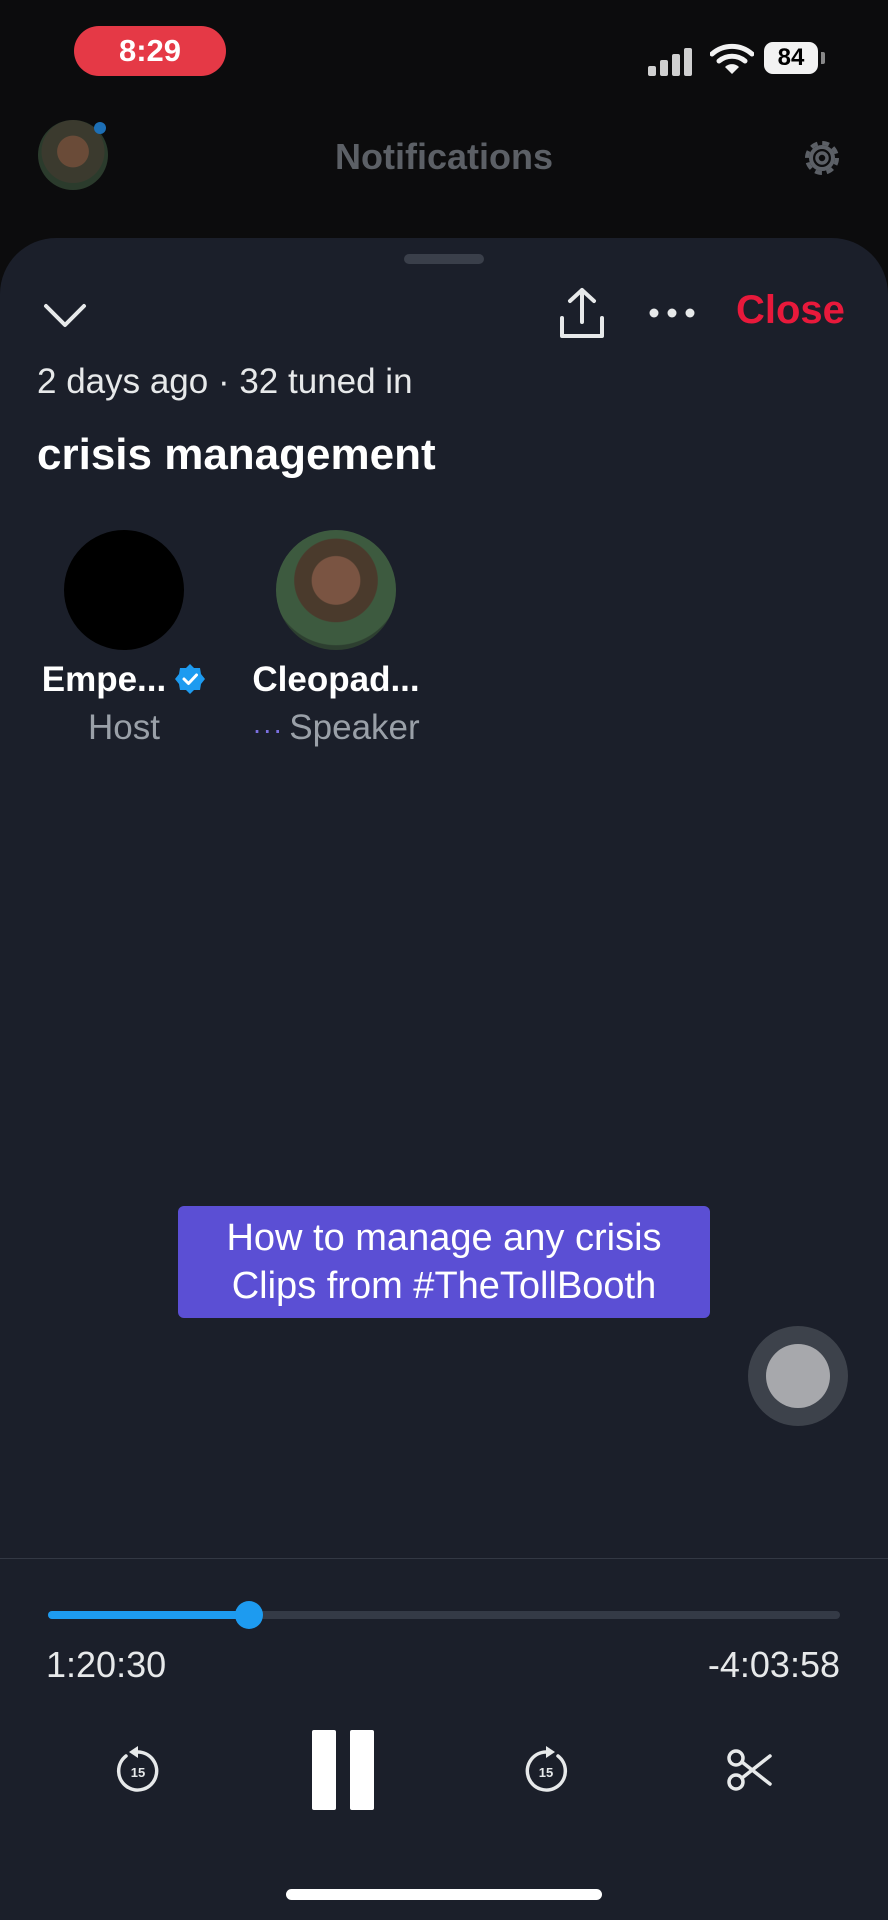 This screenshot has width=888, height=1920. Describe the element at coordinates (444, 1615) in the screenshot. I see `progress-slider` at that location.